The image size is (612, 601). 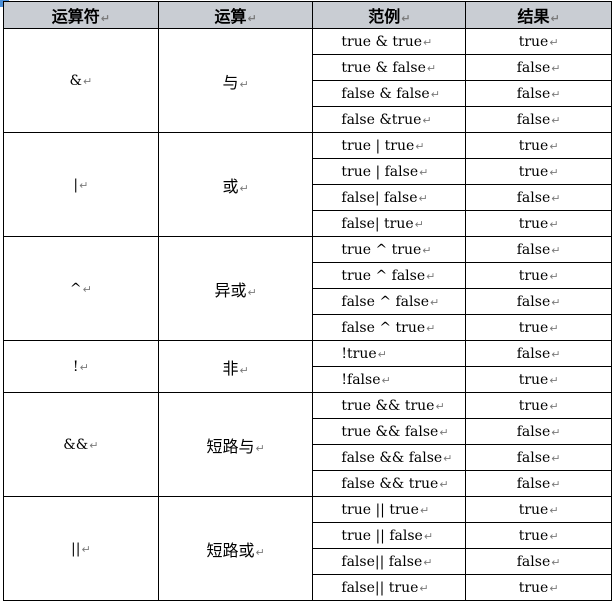 What do you see at coordinates (235, 548) in the screenshot?
I see `operation-name-cell: 短路或↵` at bounding box center [235, 548].